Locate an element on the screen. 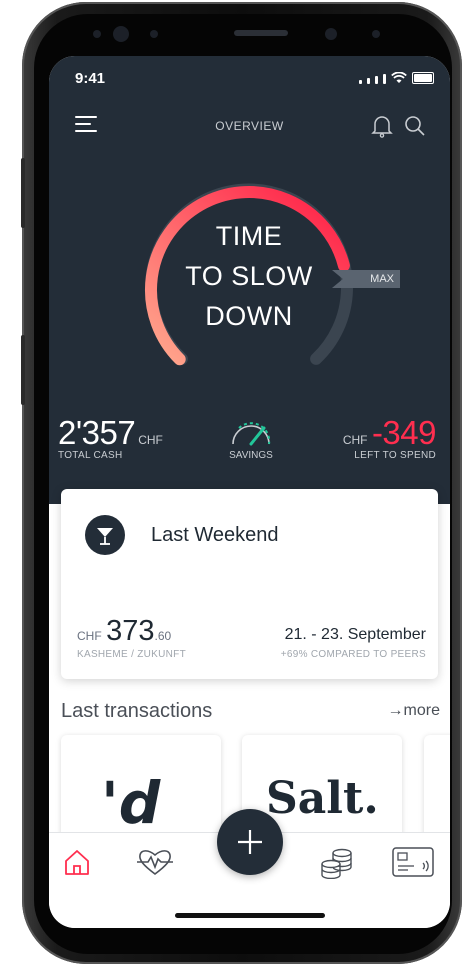 This screenshot has height=967, width=471. left-to-spend-value: -349 is located at coordinates (404, 432).